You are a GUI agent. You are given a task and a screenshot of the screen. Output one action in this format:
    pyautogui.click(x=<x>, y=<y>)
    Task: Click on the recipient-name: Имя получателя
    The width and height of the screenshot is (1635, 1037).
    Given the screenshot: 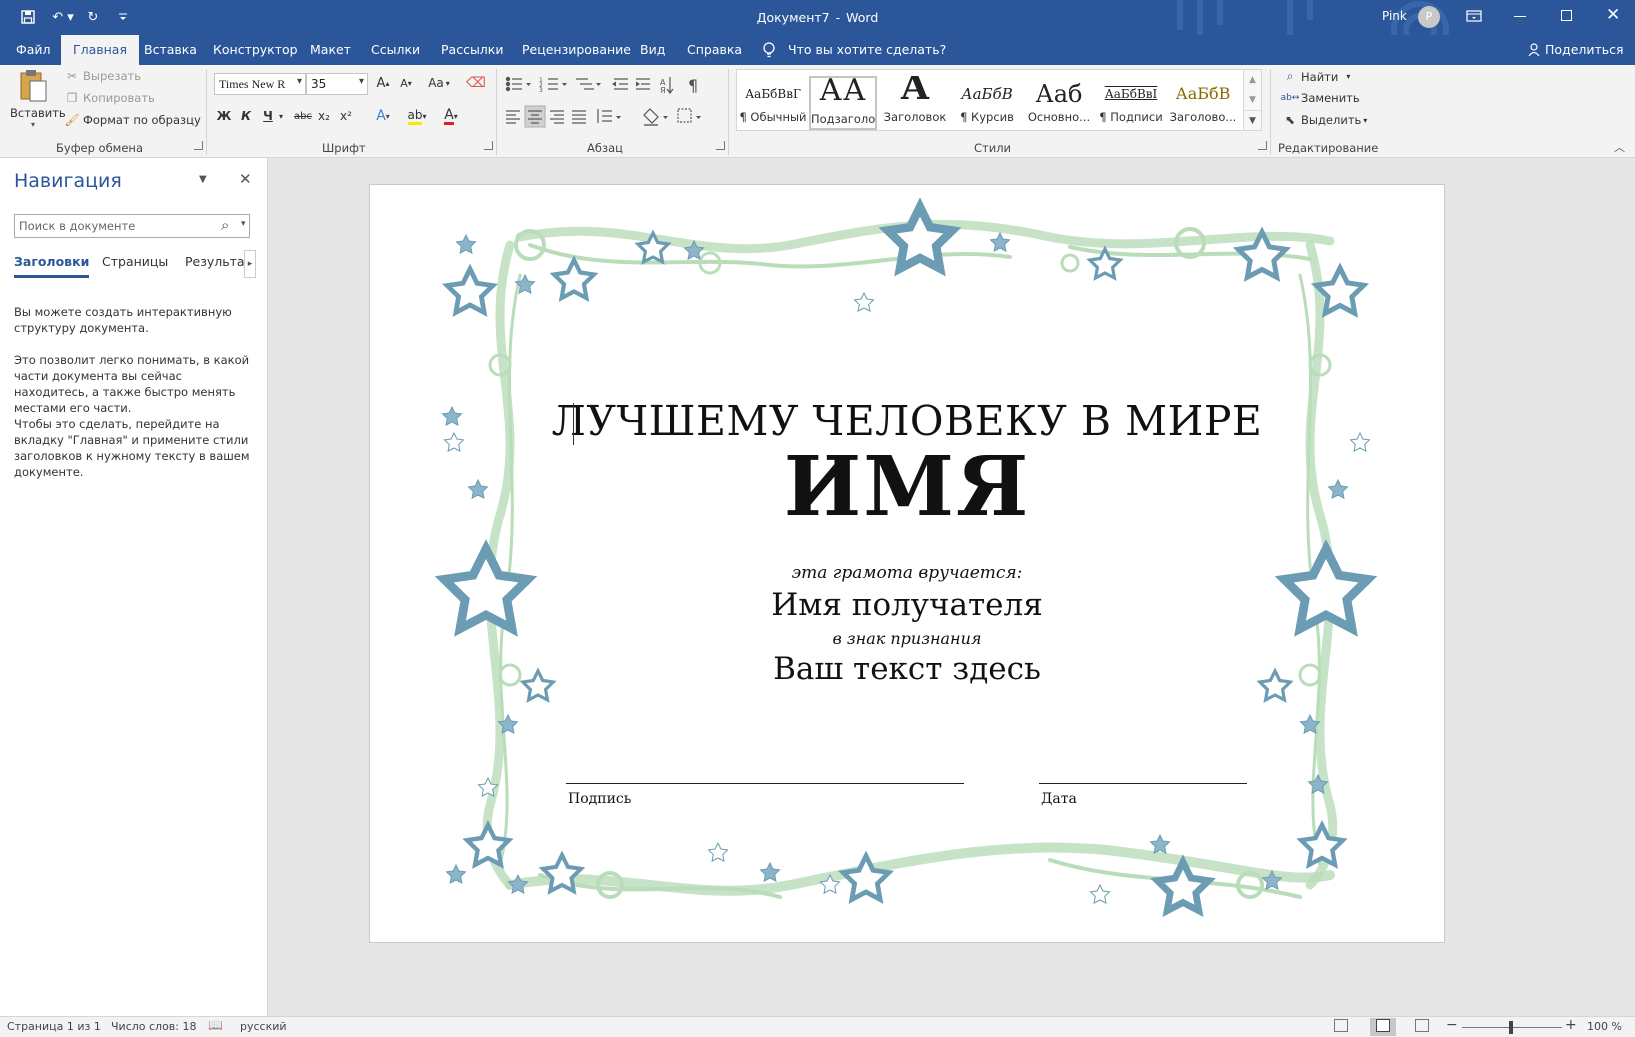 What is the action you would take?
    pyautogui.click(x=907, y=605)
    